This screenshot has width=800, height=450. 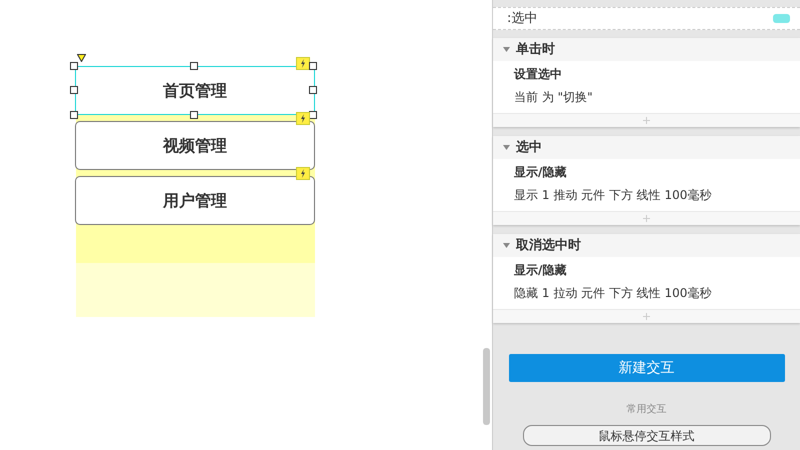 I want to click on state-label: :选中, so click(x=522, y=19).